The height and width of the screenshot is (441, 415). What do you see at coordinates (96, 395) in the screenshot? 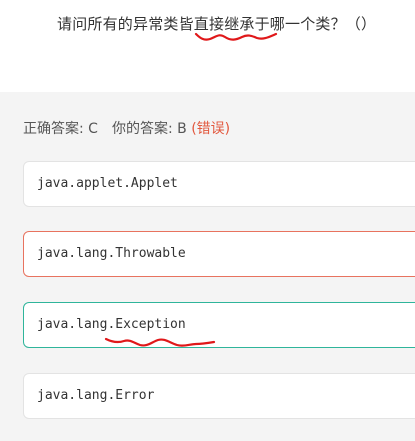
I see `option-d-text: java.lang.Error` at bounding box center [96, 395].